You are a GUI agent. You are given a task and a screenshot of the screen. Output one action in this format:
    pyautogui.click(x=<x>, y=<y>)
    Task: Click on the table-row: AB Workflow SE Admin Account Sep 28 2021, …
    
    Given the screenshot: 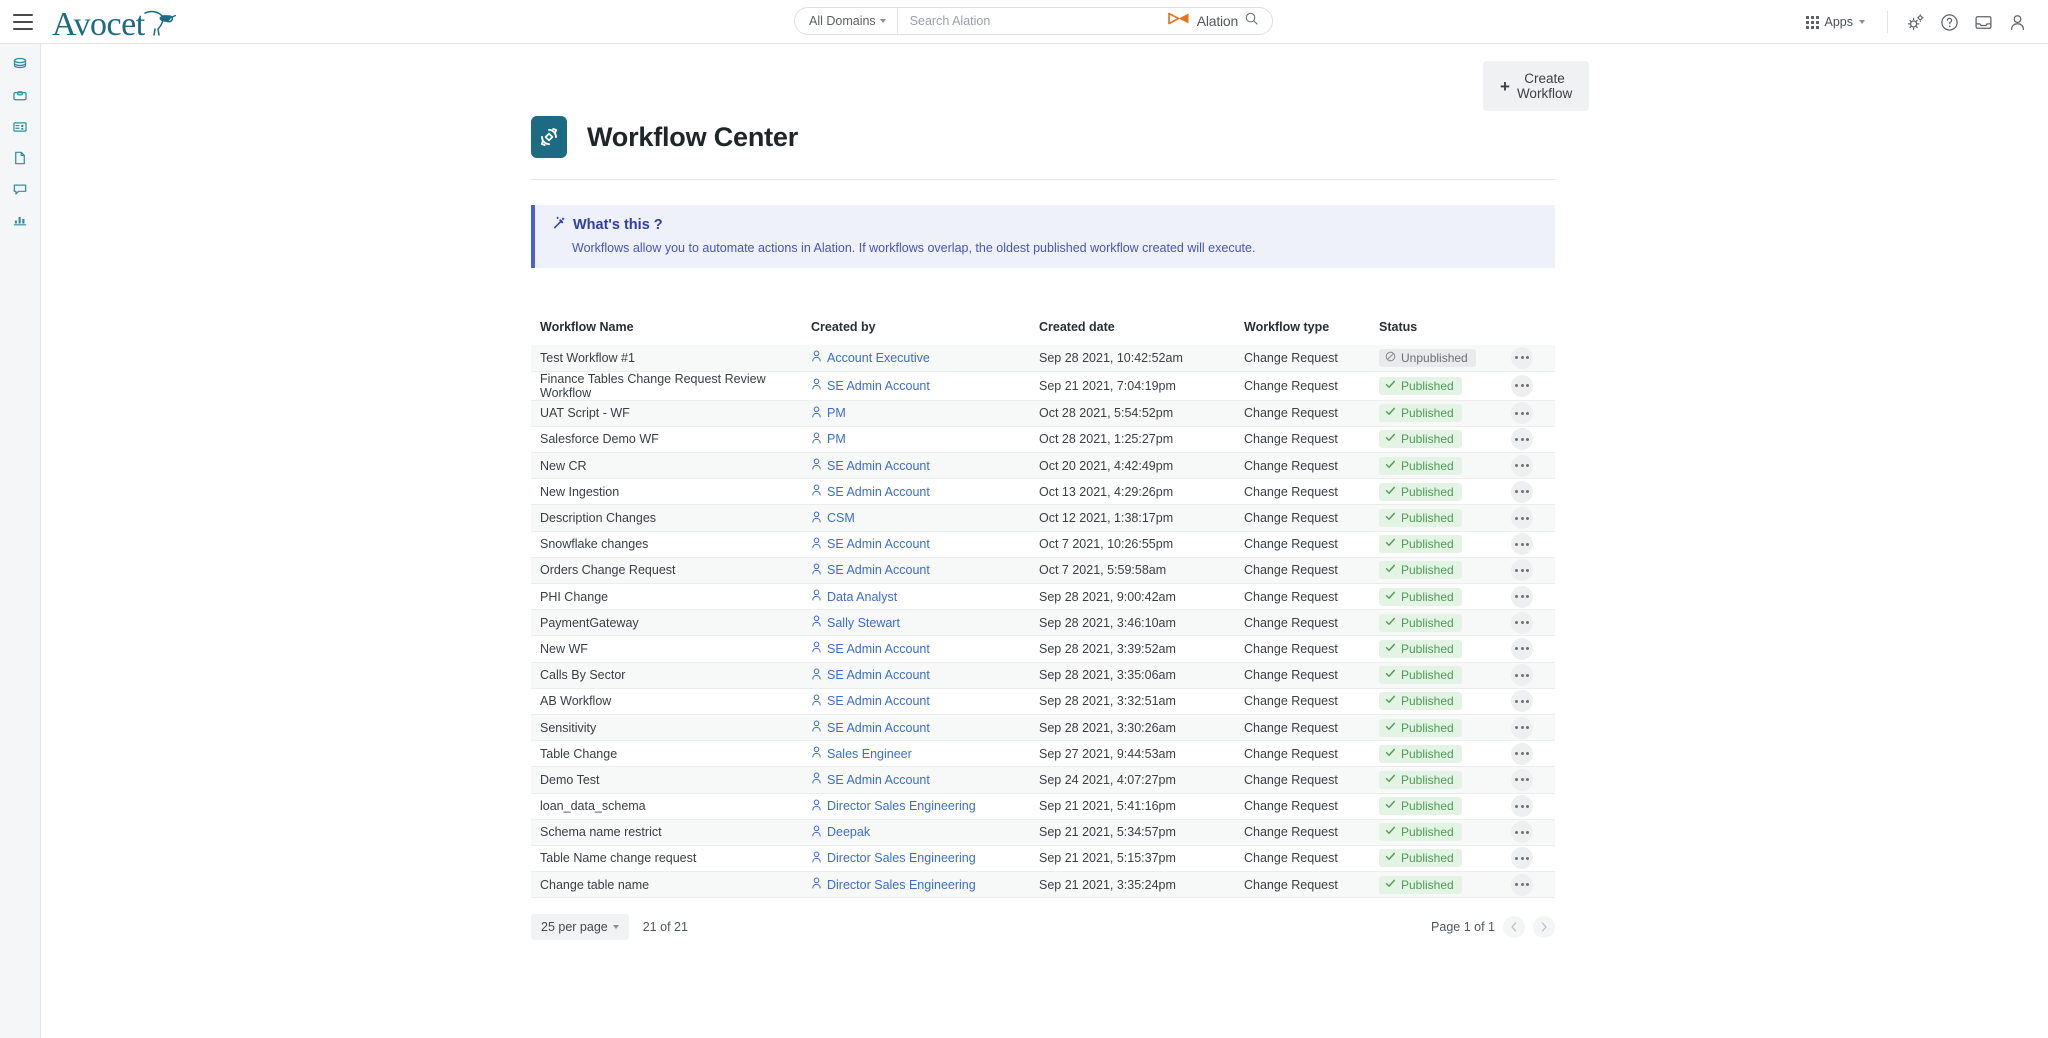 What is the action you would take?
    pyautogui.click(x=1043, y=701)
    